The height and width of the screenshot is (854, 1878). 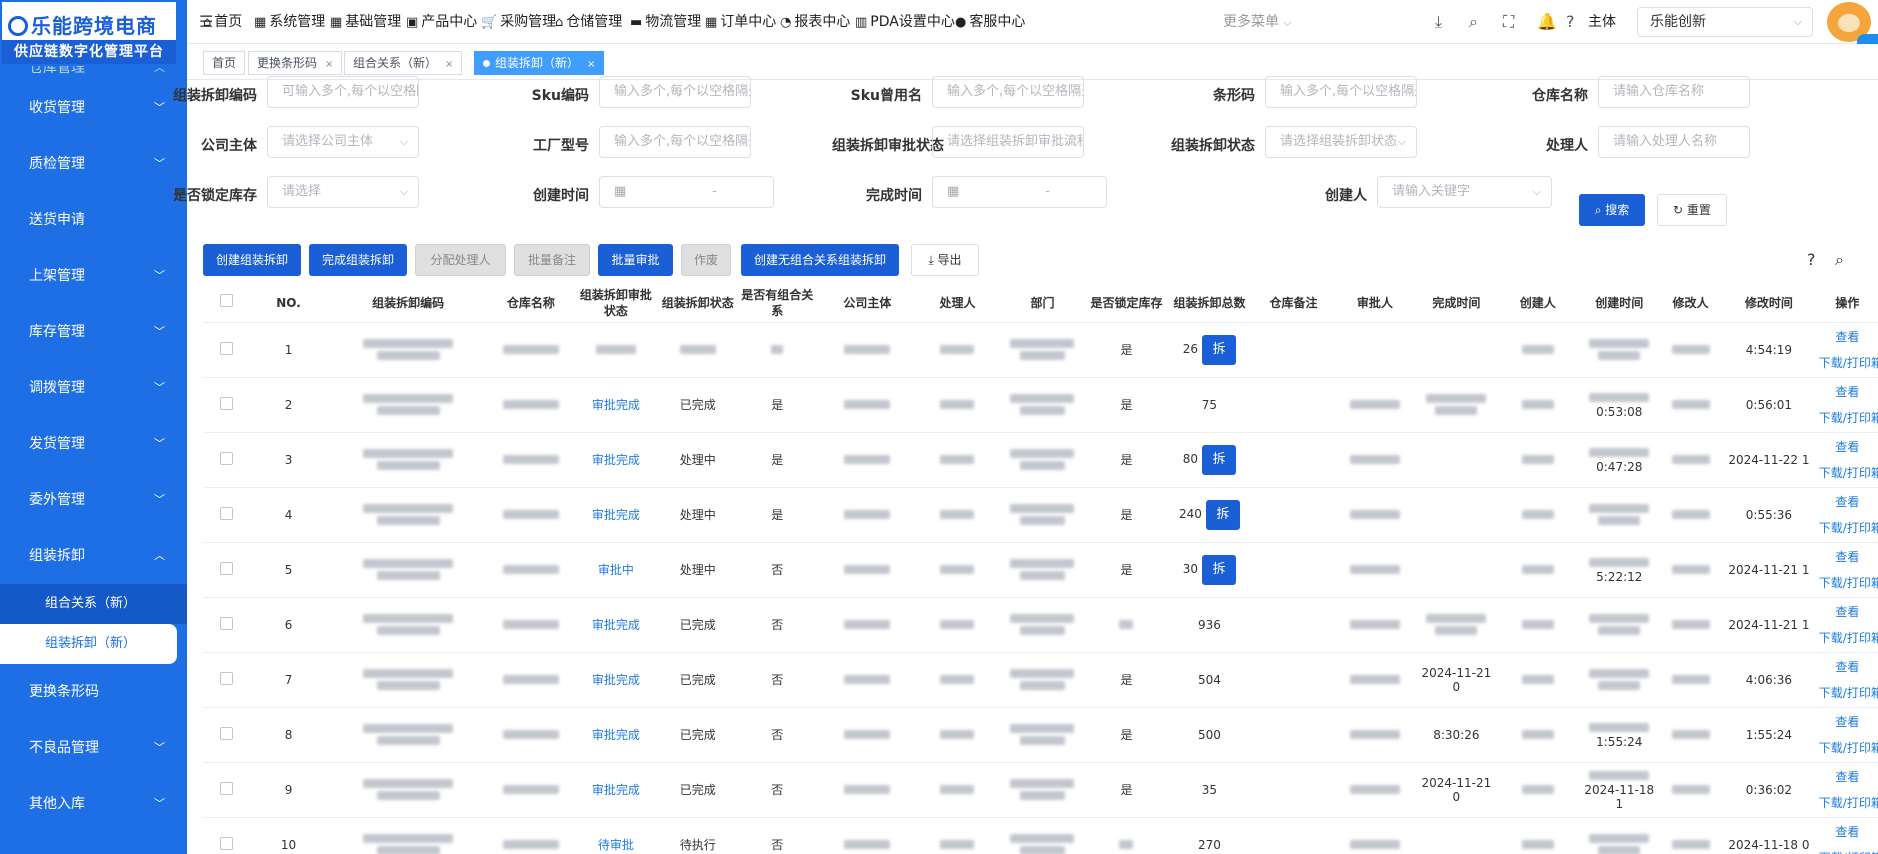 I want to click on more-menu: 更多菜单 ⌵, so click(x=1257, y=22).